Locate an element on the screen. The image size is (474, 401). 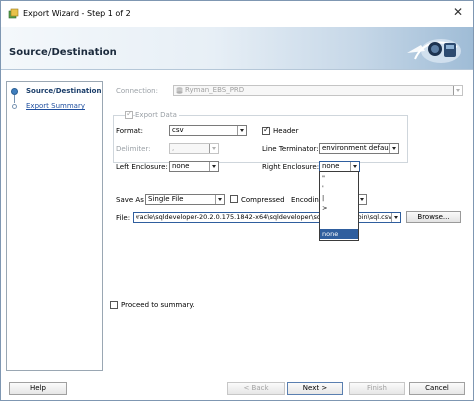
save-as-select: Single File is located at coordinates (185, 199).